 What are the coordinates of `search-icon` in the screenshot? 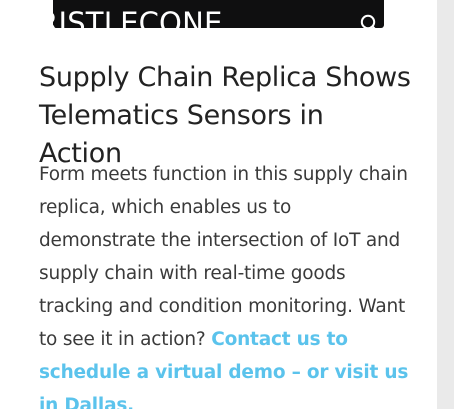 It's located at (370, 24).